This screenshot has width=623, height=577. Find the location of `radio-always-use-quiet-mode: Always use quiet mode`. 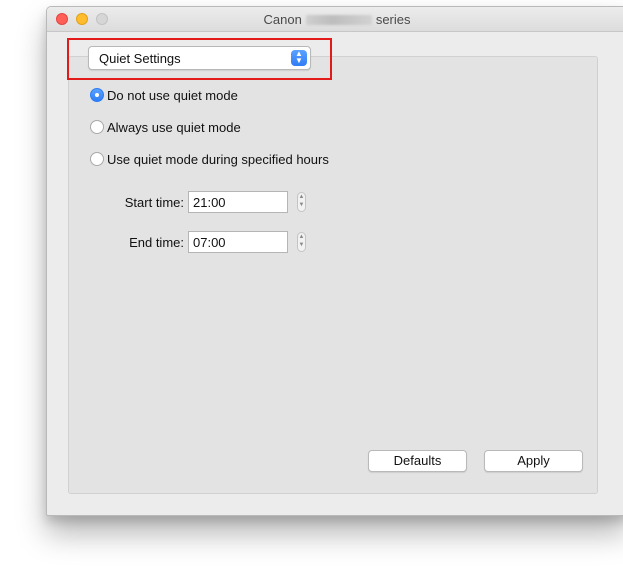

radio-always-use-quiet-mode: Always use quiet mode is located at coordinates (165, 127).